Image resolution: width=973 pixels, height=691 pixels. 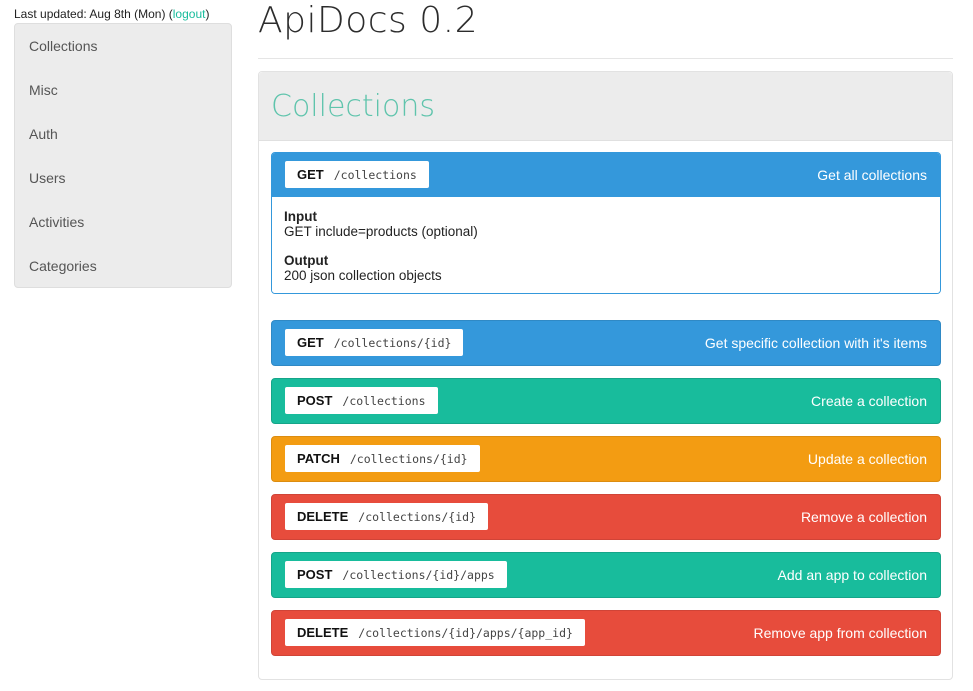 I want to click on sidebar-item-auth: Auth, so click(x=123, y=134).